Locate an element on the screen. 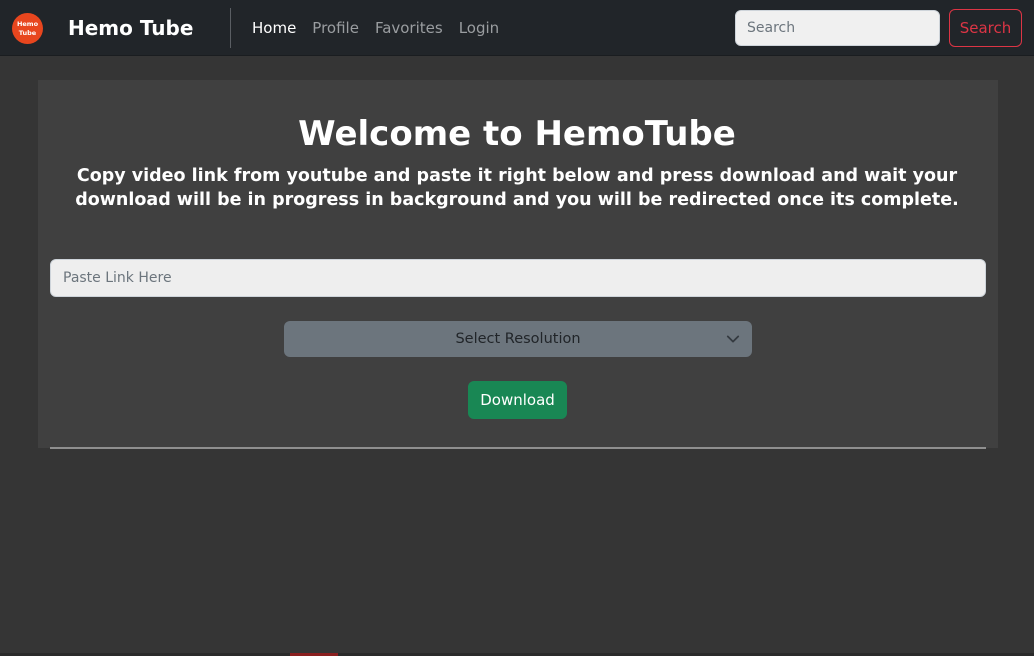  search-input is located at coordinates (837, 28).